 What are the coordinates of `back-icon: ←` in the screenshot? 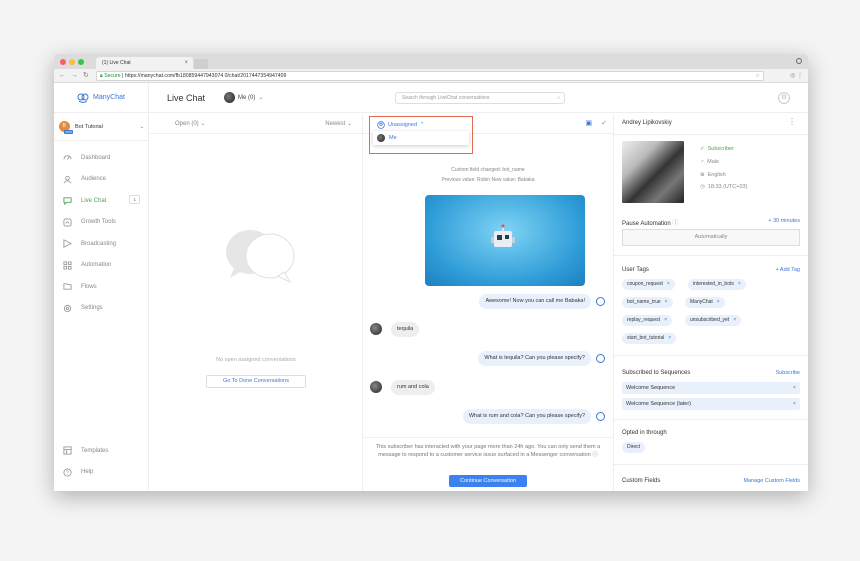 It's located at (62, 76).